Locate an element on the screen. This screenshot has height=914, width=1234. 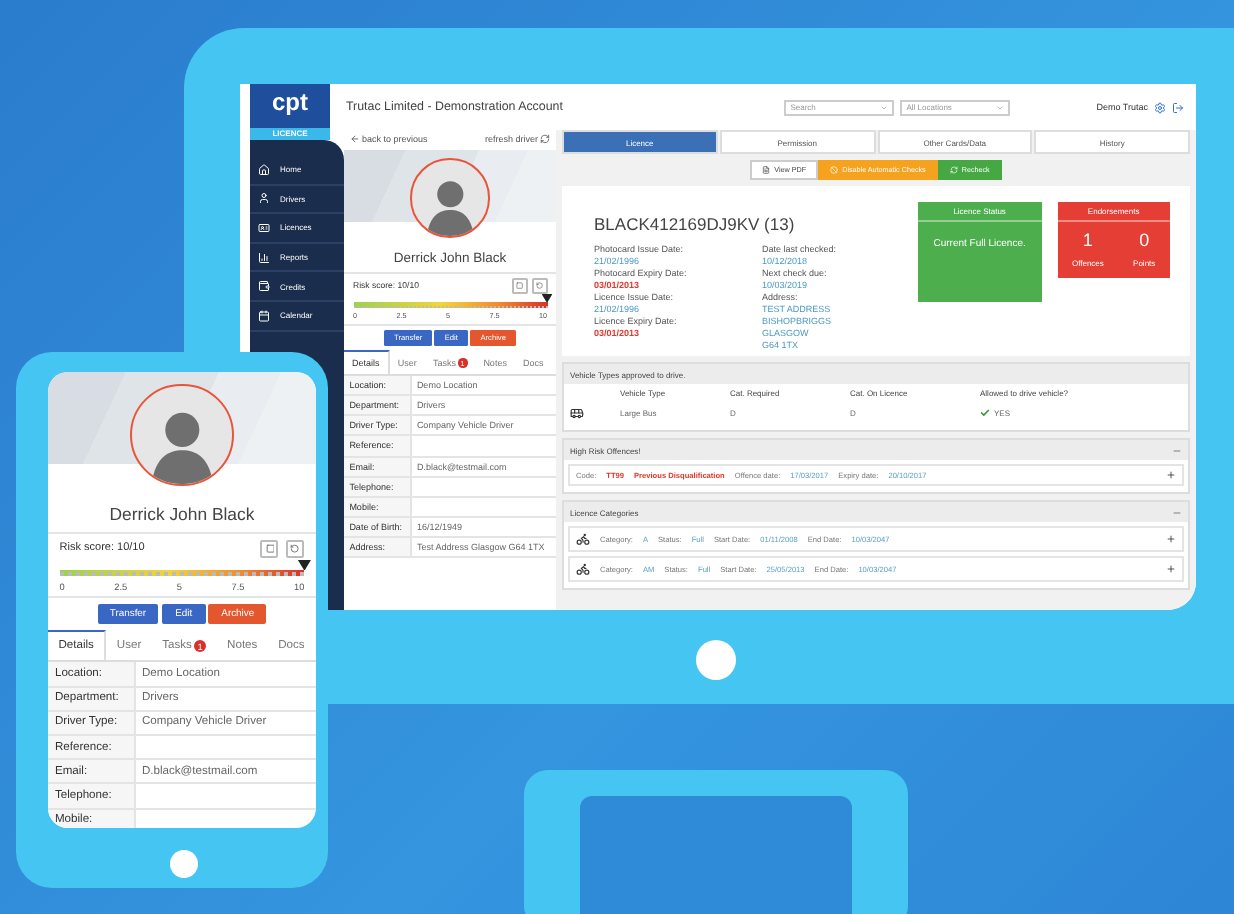
licence-number: BLACK412169DJ9KV (13) is located at coordinates (695, 224).